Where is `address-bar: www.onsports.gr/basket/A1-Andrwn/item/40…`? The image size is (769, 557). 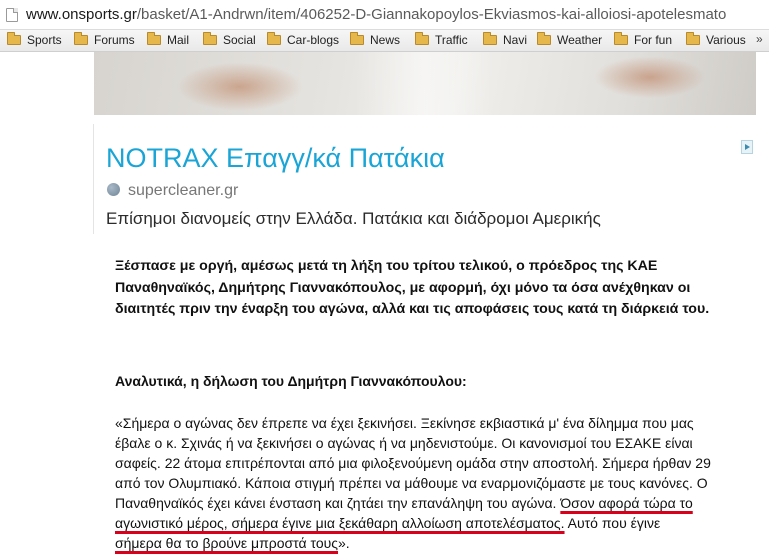
address-bar: www.onsports.gr/basket/A1-Andrwn/item/40… is located at coordinates (384, 15).